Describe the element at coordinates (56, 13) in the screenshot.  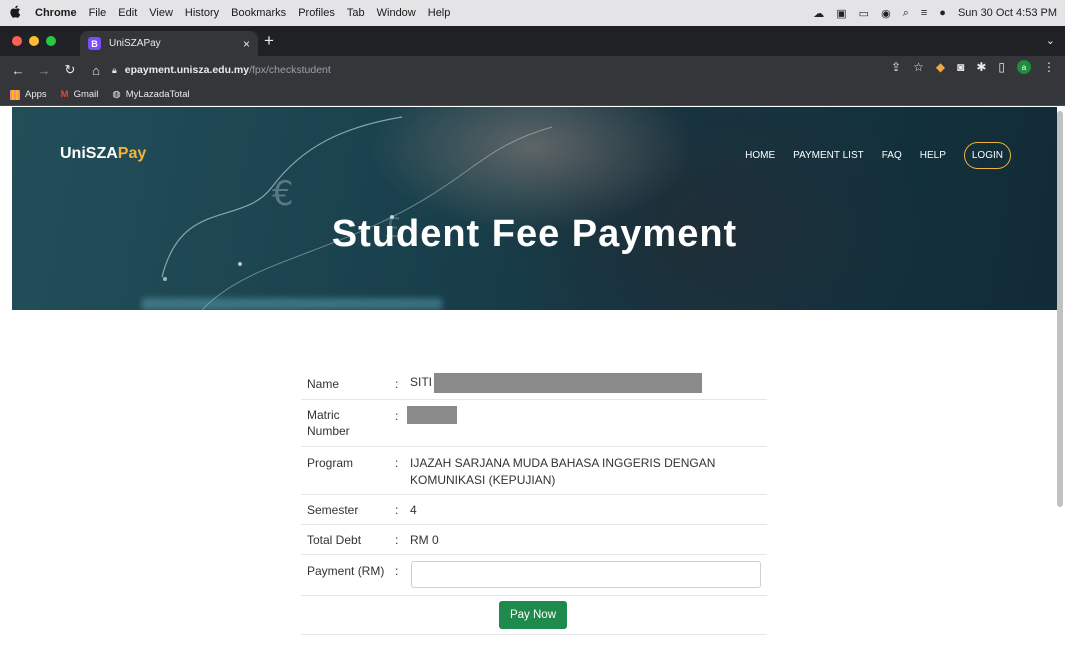
I see `menu-app-name: Chrome` at that location.